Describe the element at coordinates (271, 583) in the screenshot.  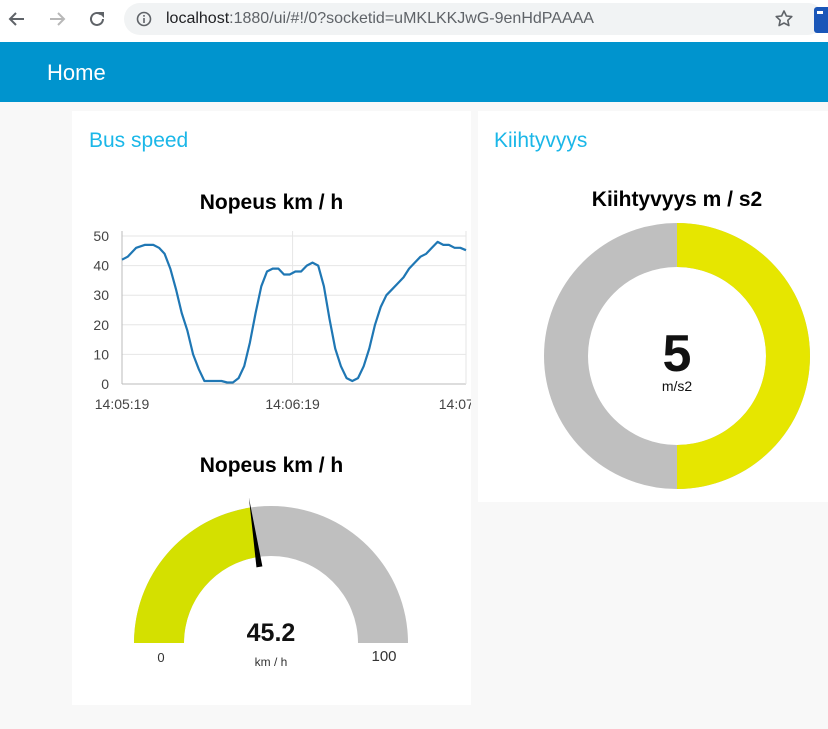
I see `speed-gauge: 45.2 km / h 0 100` at that location.